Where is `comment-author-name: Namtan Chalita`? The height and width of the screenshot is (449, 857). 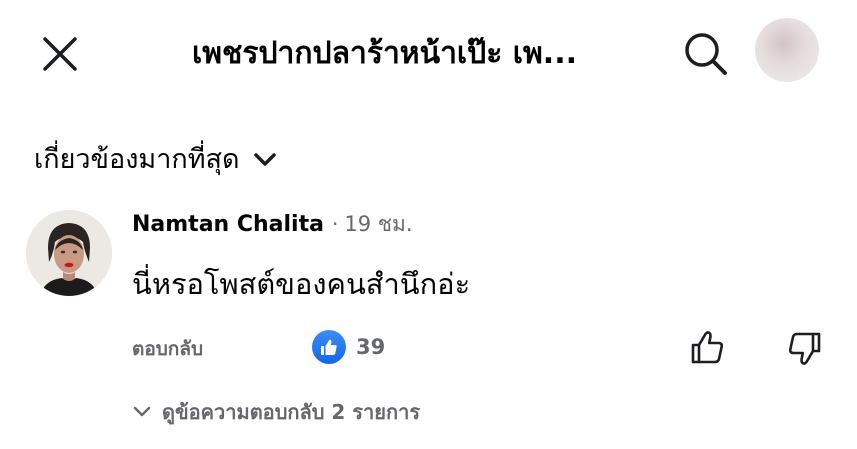
comment-author-name: Namtan Chalita is located at coordinates (228, 224).